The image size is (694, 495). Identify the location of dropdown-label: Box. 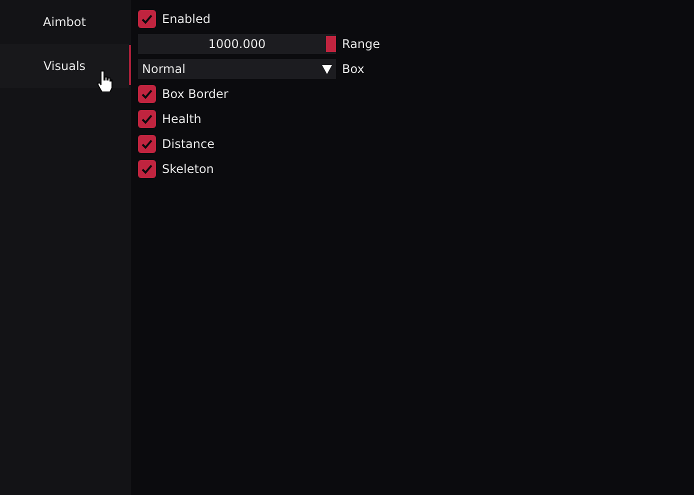
(353, 69).